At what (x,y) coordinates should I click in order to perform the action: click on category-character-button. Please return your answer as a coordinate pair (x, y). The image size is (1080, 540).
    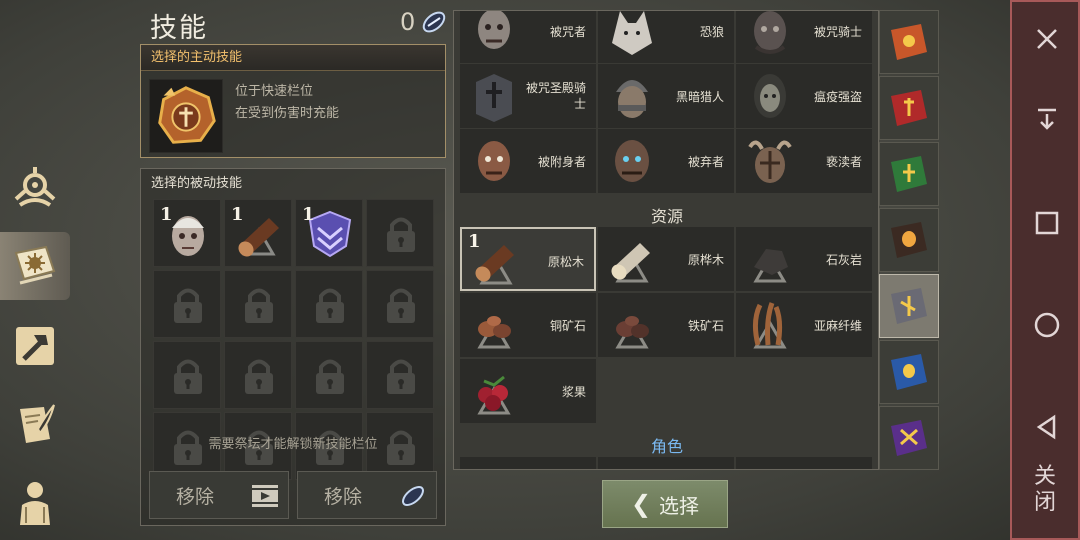
    Looking at the image, I should click on (35, 502).